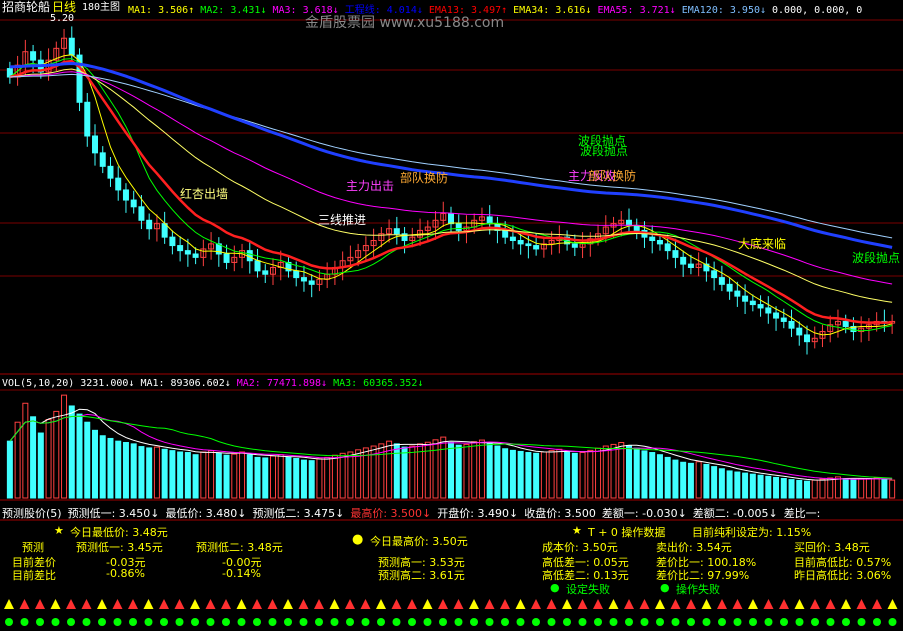 This screenshot has height=631, width=903. Describe the element at coordinates (241, 573) in the screenshot. I see `ratio2: -0.14%` at that location.